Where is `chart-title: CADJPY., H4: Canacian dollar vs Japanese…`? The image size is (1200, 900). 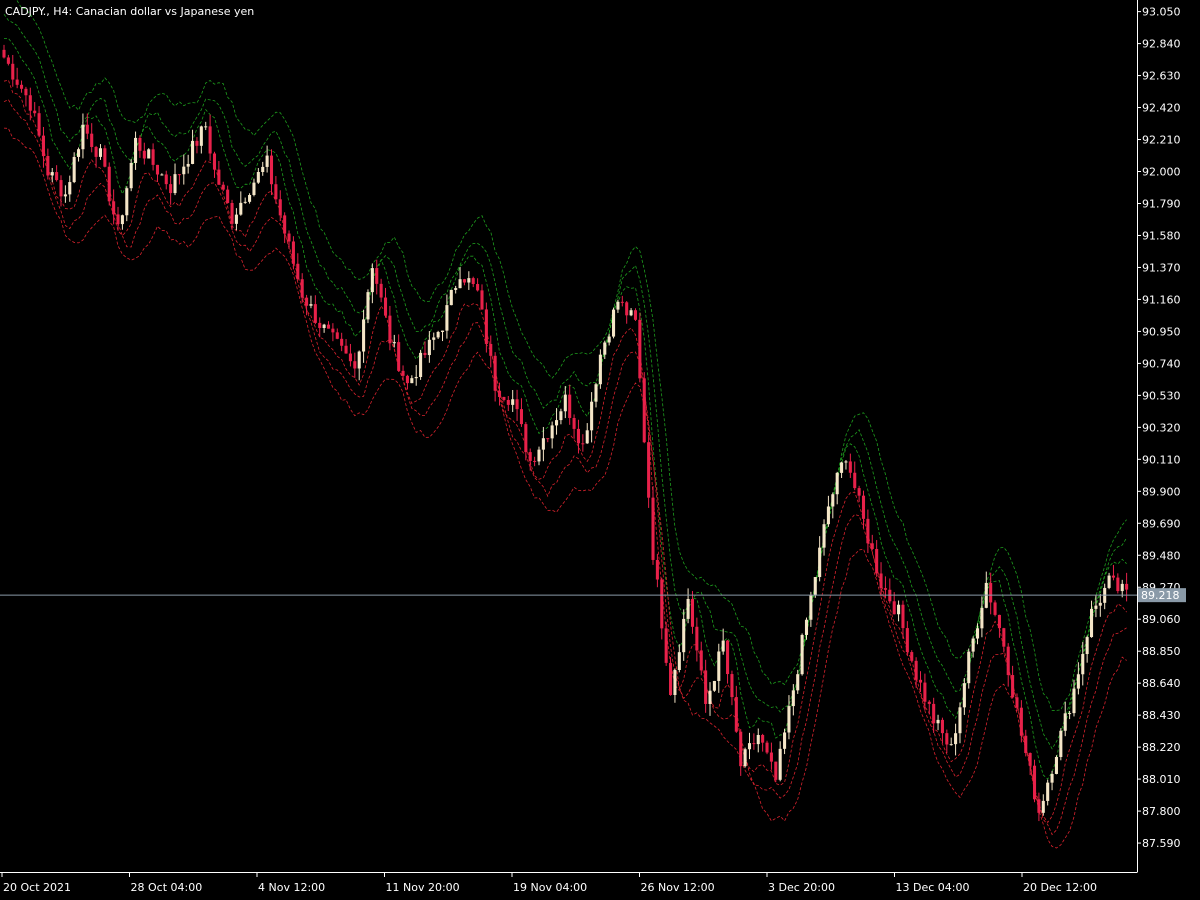 chart-title: CADJPY., H4: Canacian dollar vs Japanese… is located at coordinates (129, 11).